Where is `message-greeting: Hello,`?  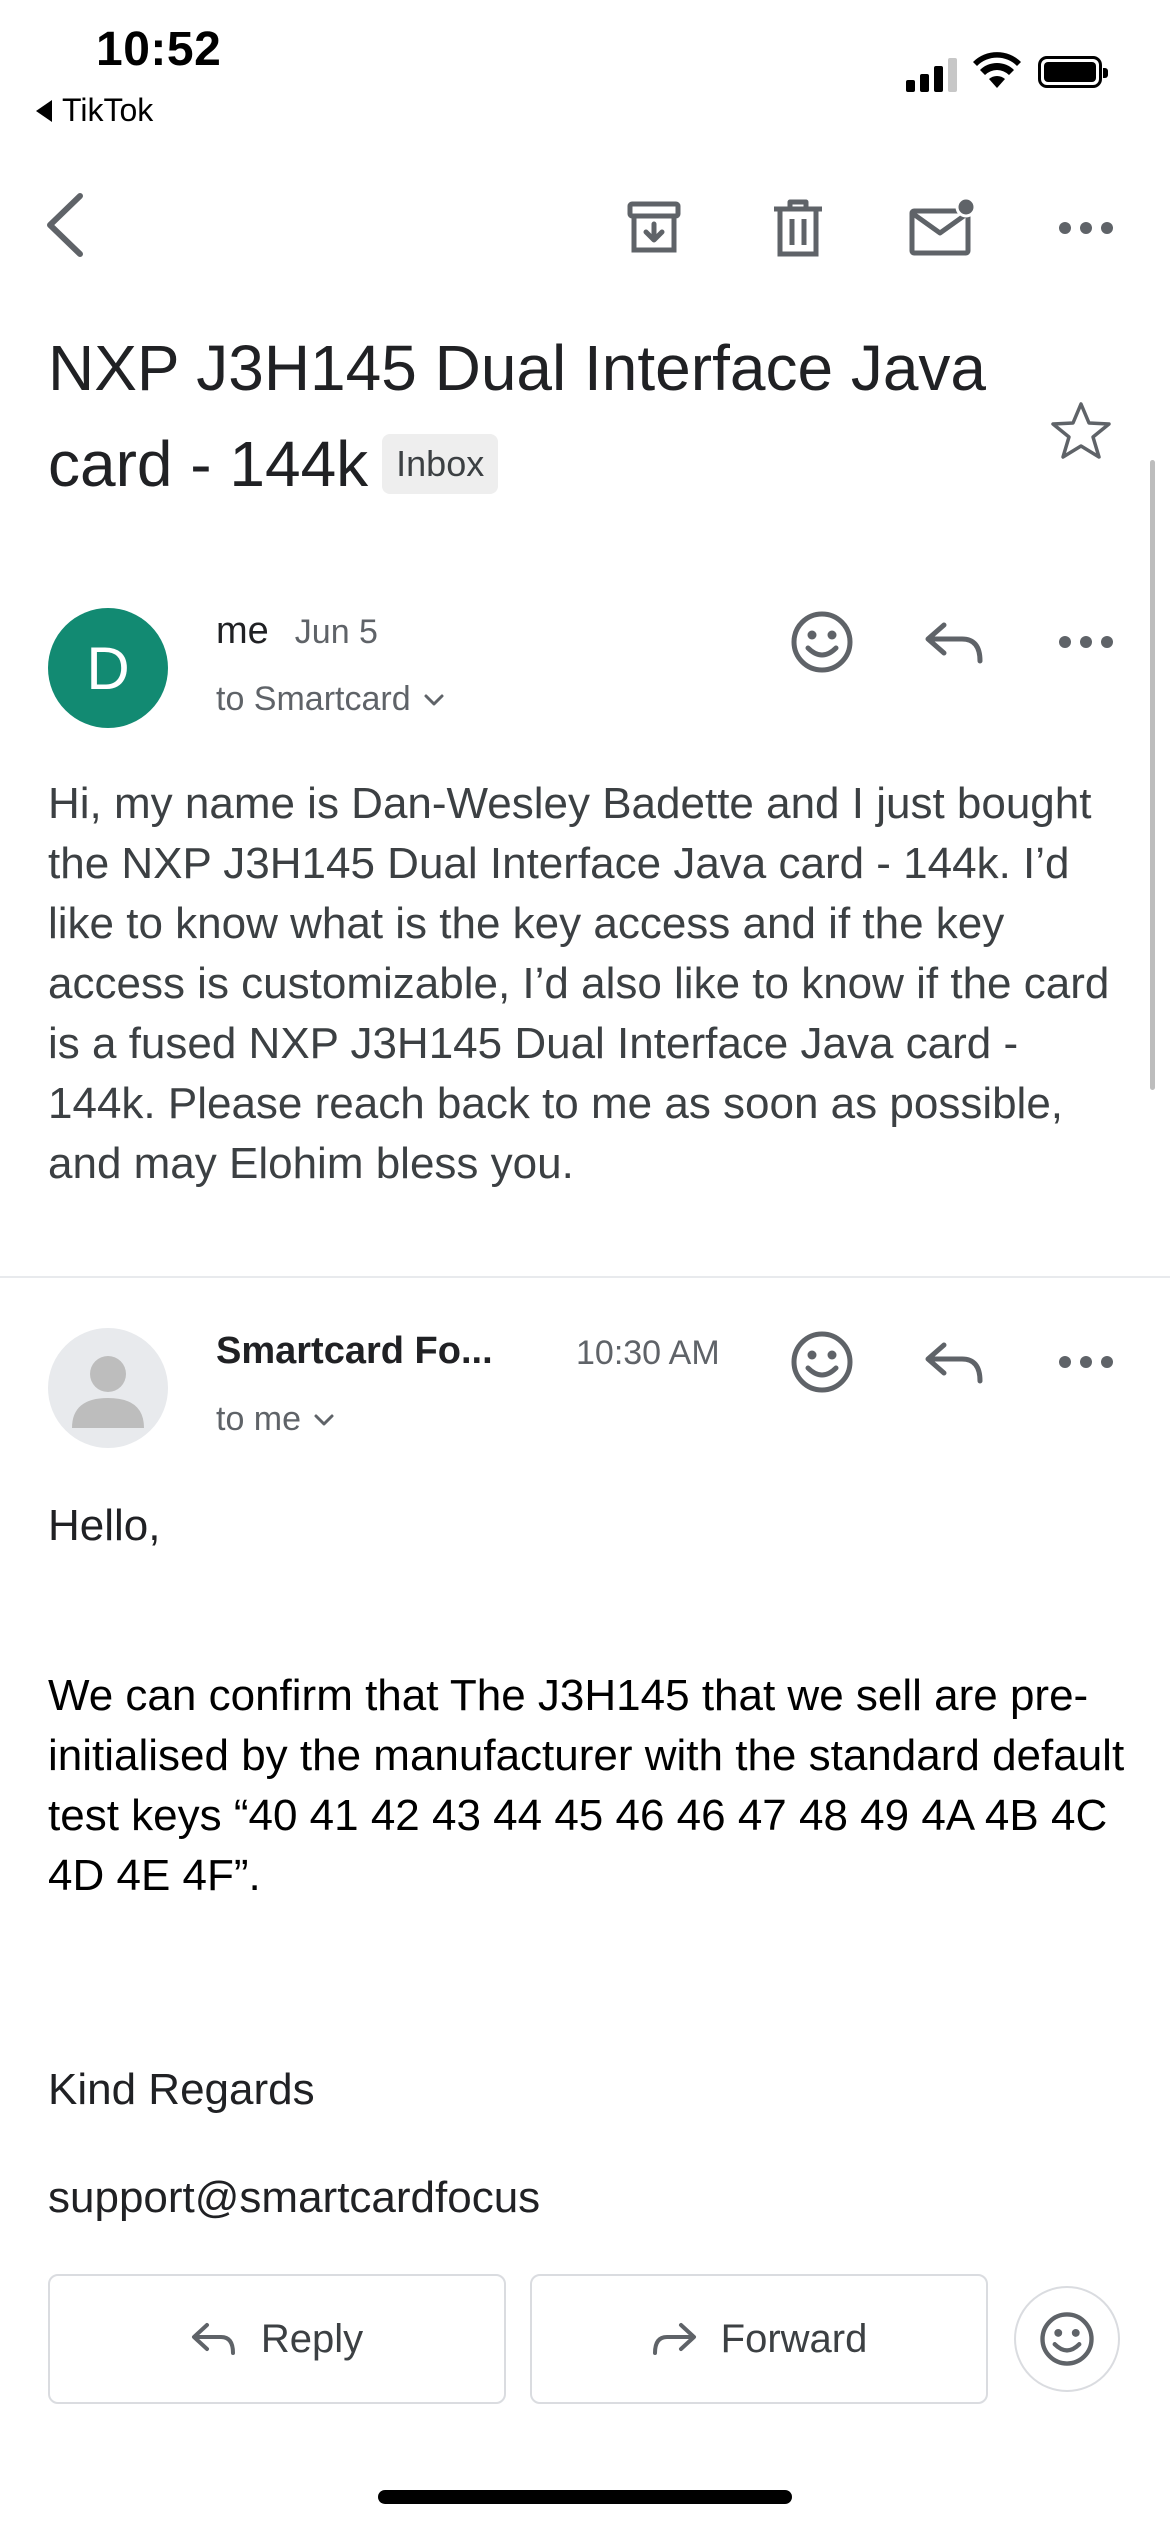
message-greeting: Hello, is located at coordinates (104, 1525).